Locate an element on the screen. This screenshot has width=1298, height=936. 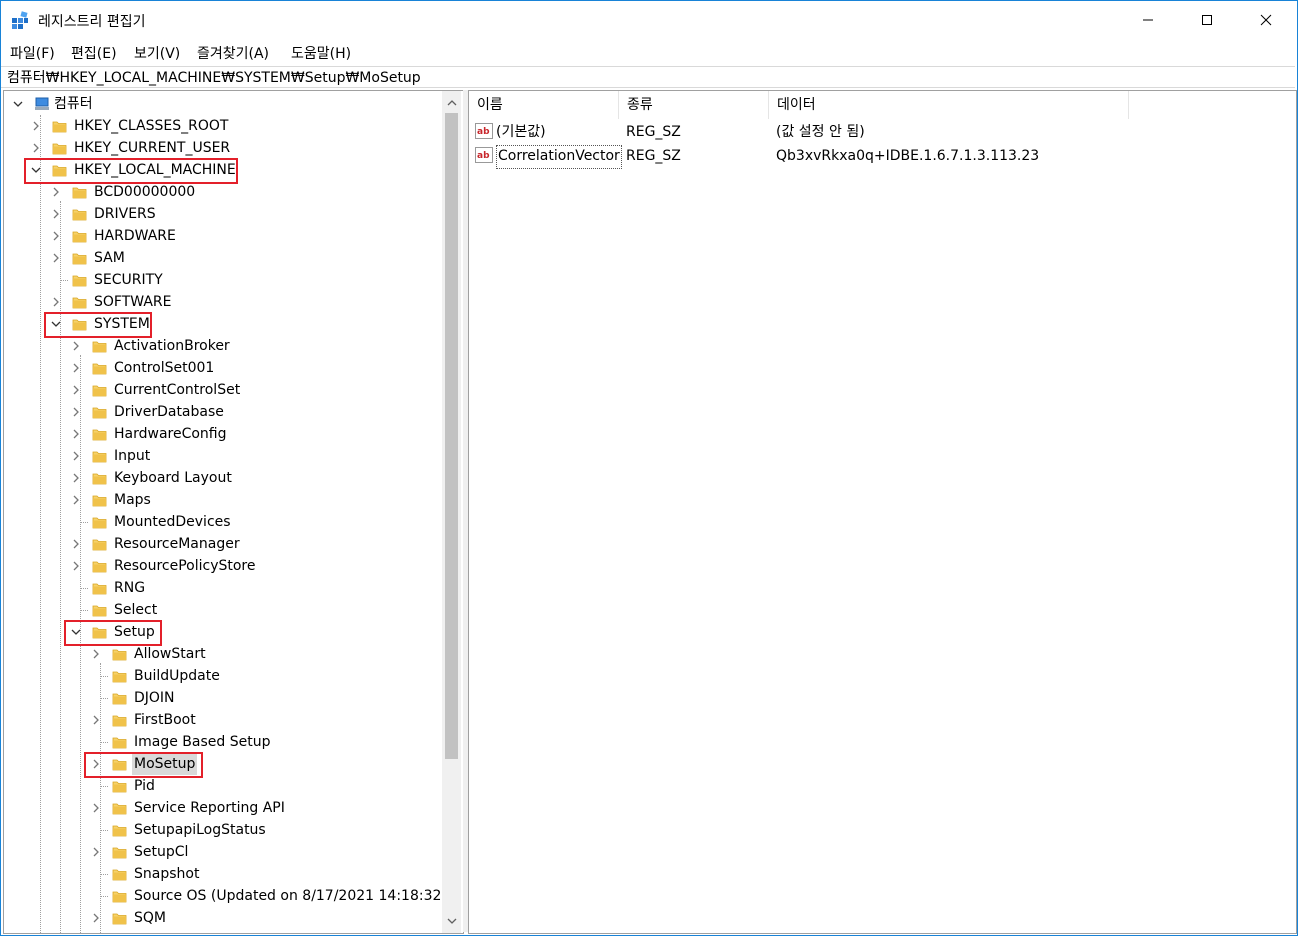
tree-item: SAM is located at coordinates (222, 258).